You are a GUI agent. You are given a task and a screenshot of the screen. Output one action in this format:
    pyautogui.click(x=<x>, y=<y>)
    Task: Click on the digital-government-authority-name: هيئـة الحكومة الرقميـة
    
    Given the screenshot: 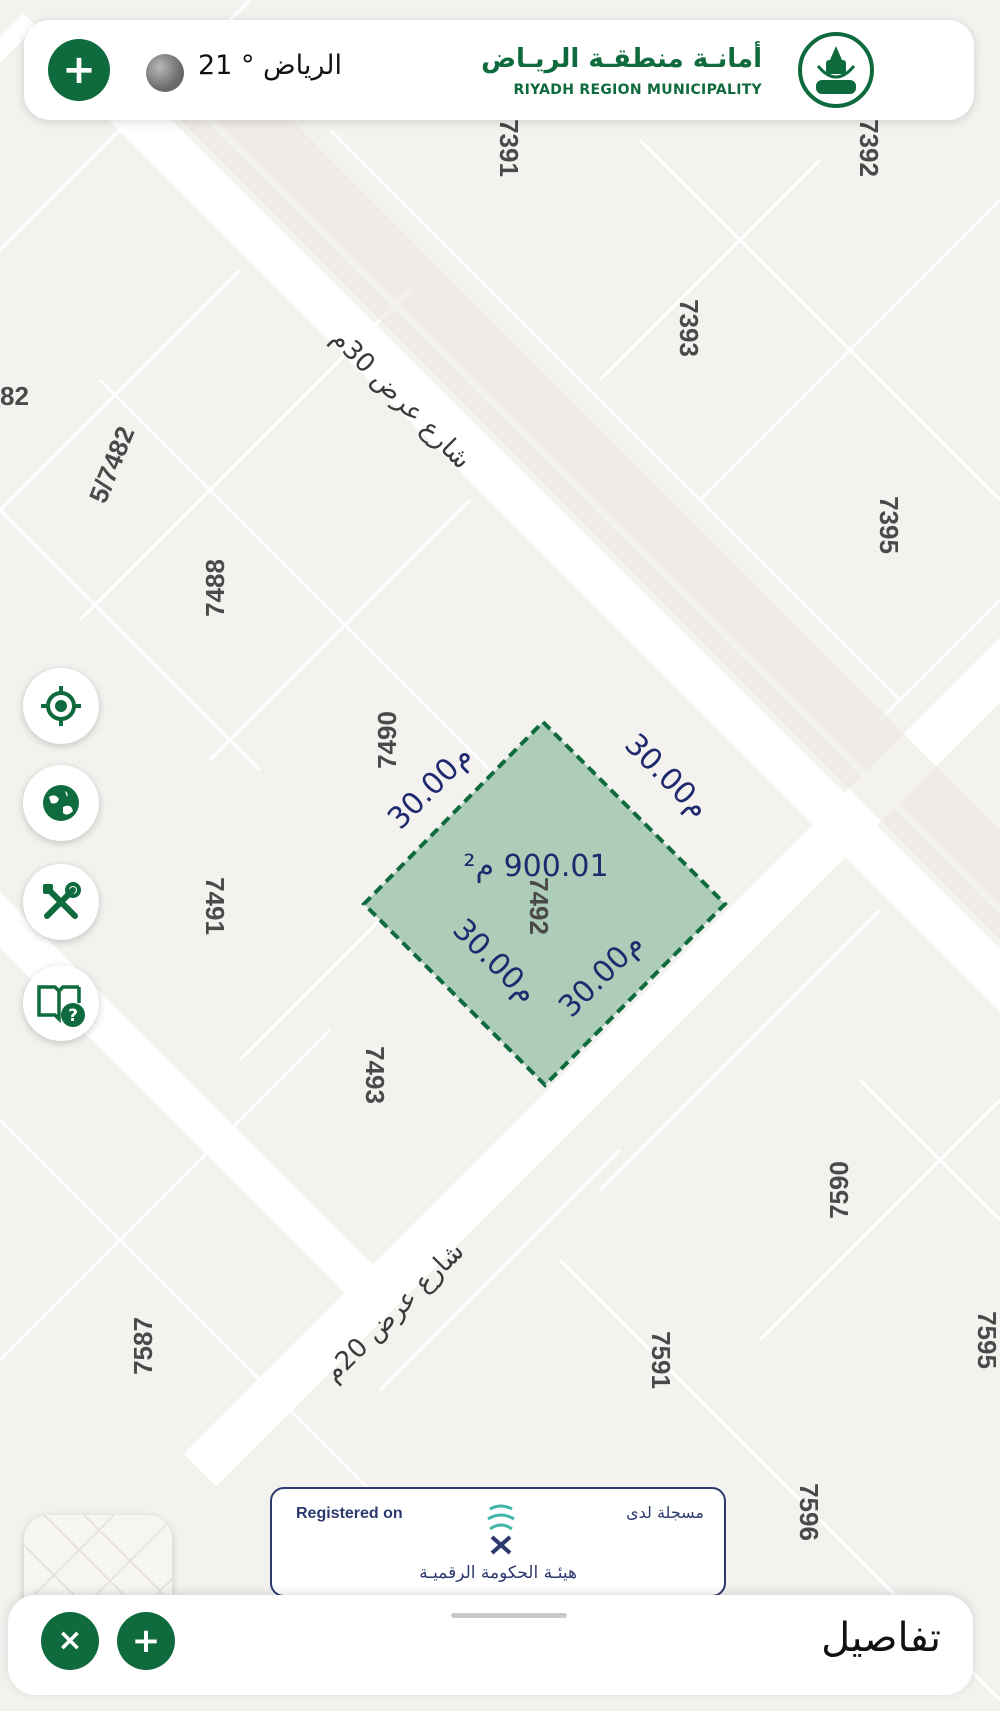 What is the action you would take?
    pyautogui.click(x=498, y=1573)
    